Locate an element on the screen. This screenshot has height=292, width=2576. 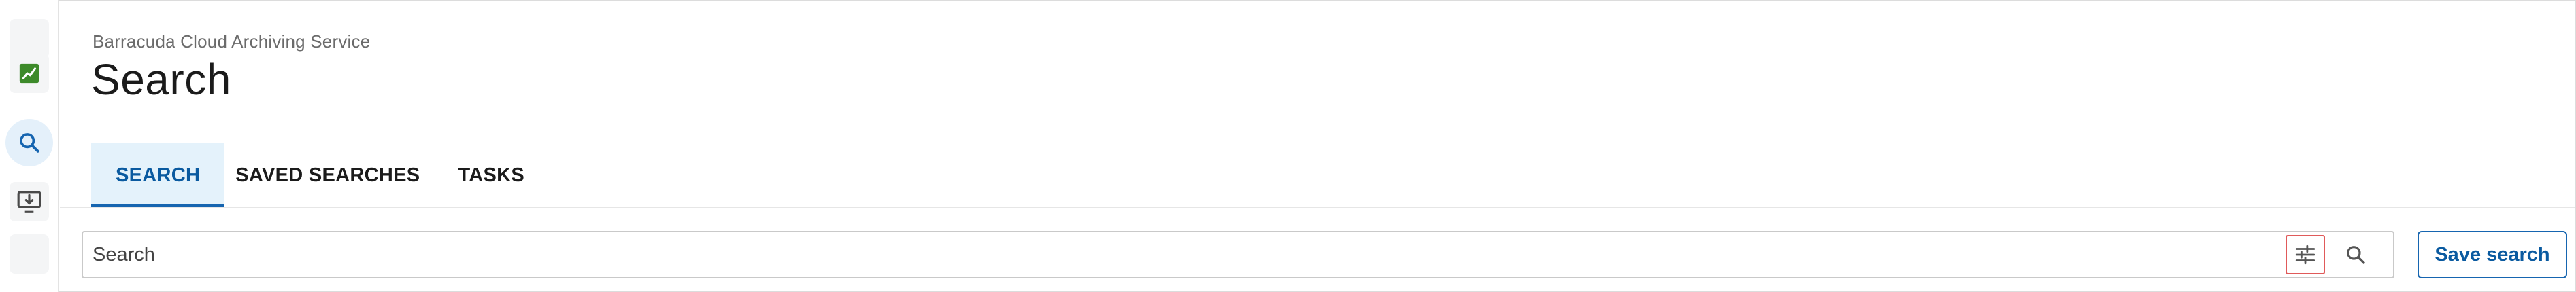
sliders-icon is located at coordinates (2305, 254).